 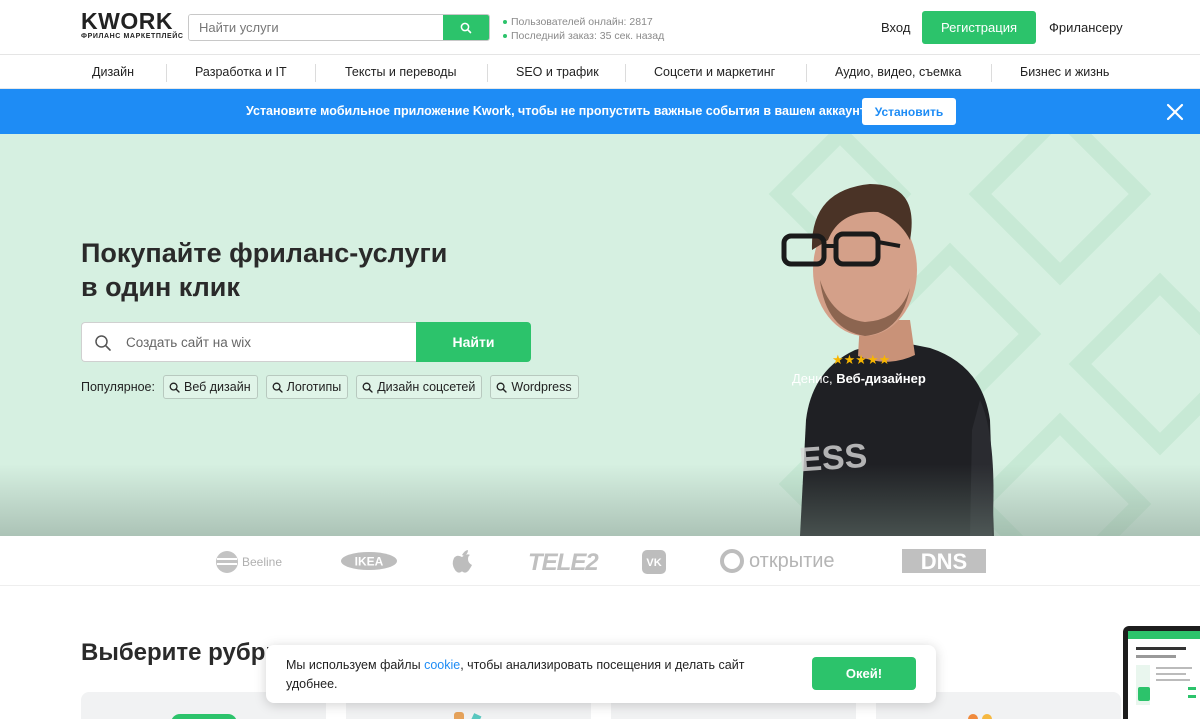 What do you see at coordinates (1064, 72) in the screenshot?
I see `category-business: Бизнес и жизнь` at bounding box center [1064, 72].